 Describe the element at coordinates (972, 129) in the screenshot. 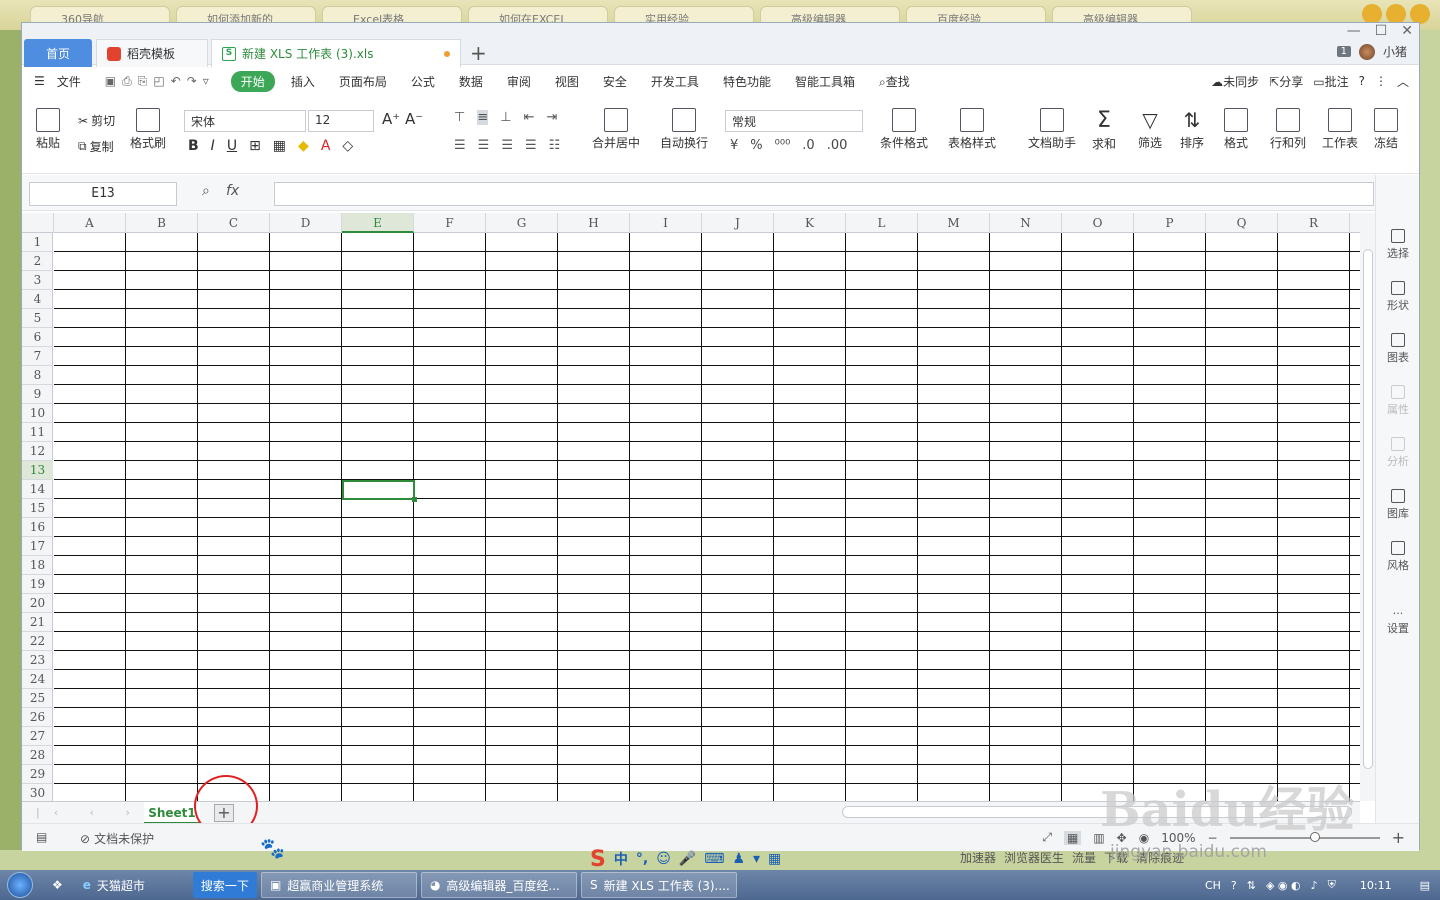

I see `table-style-button: 表格样式` at that location.